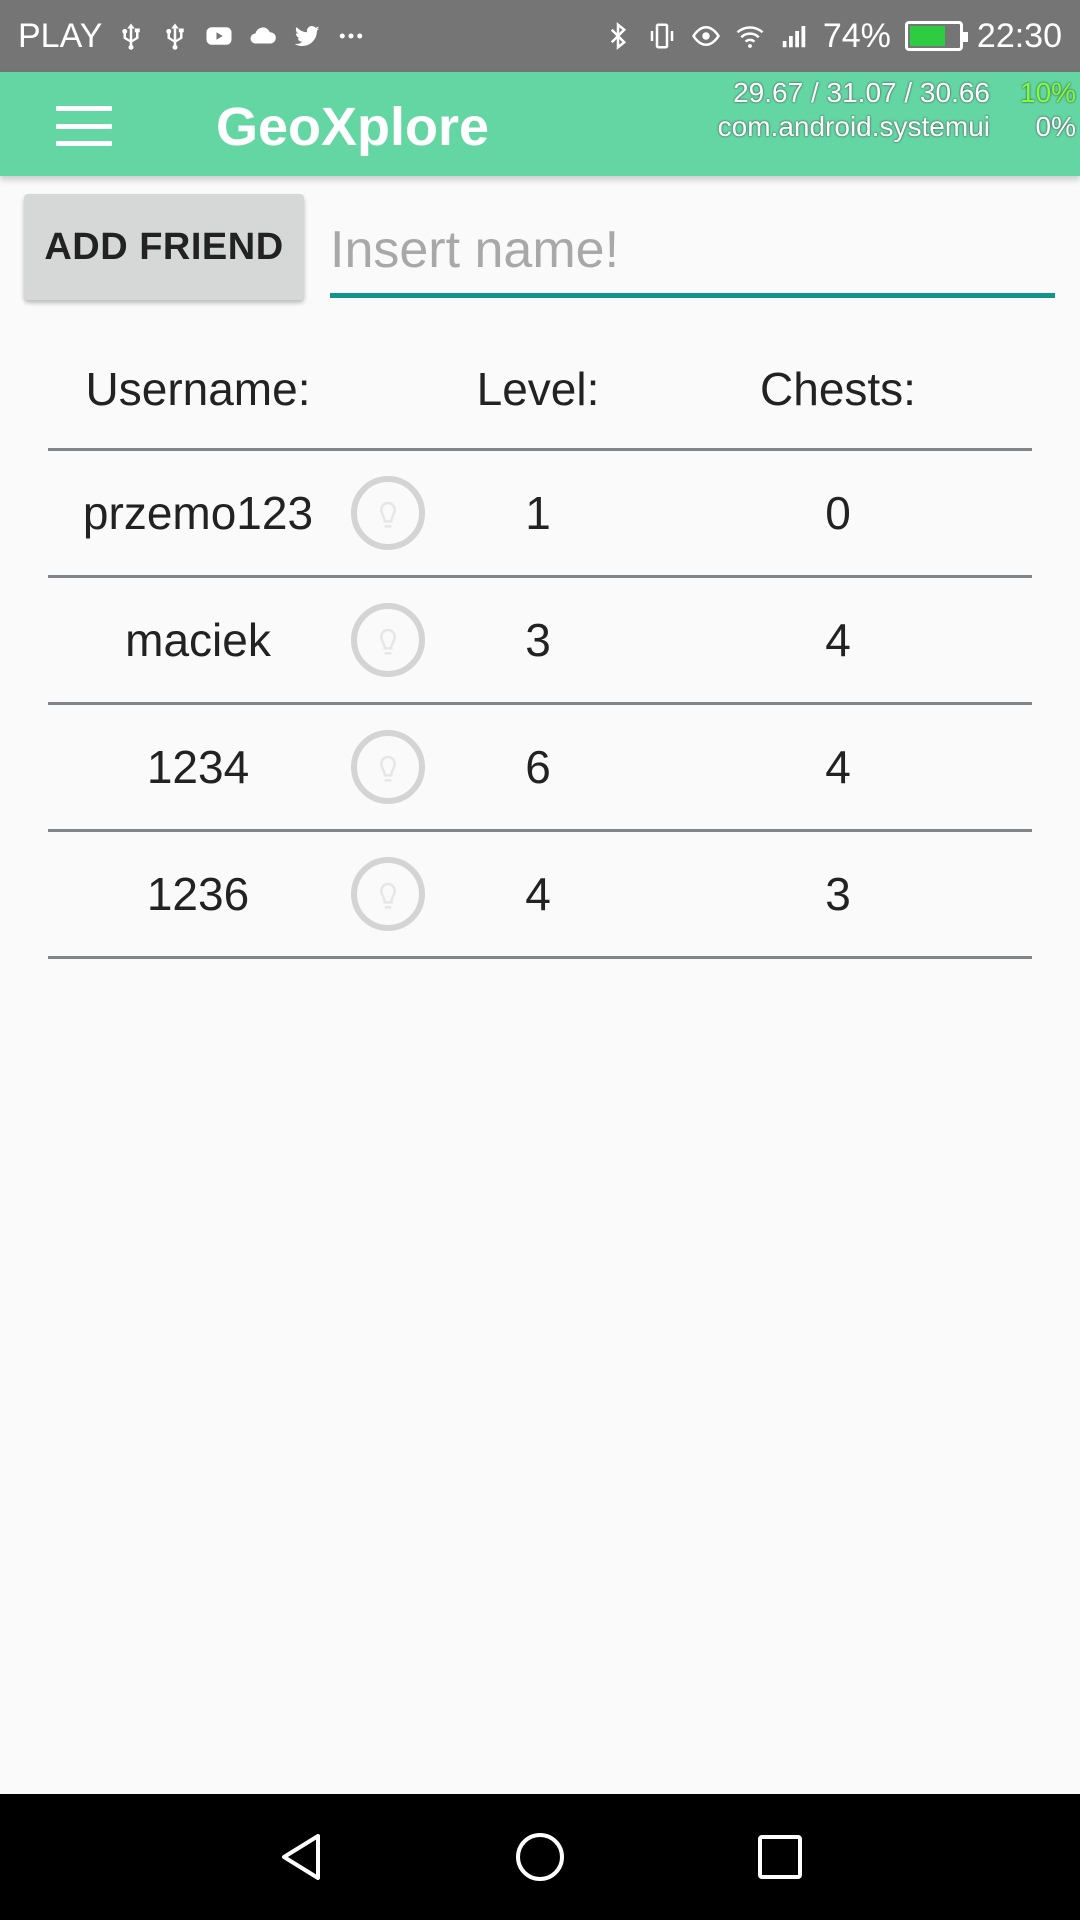 This screenshot has width=1080, height=1920. I want to click on recent-apps-icon, so click(780, 1857).